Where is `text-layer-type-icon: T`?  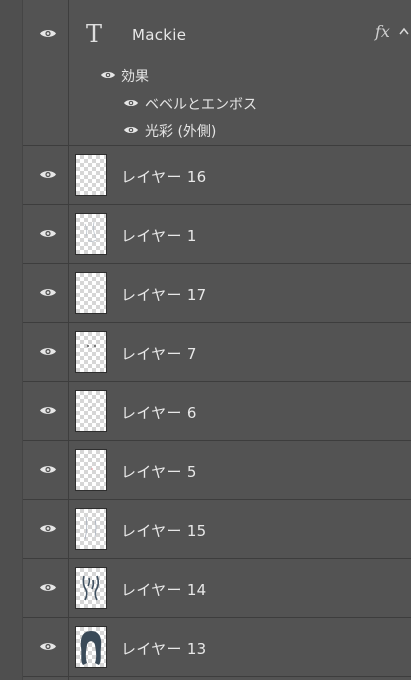 text-layer-type-icon: T is located at coordinates (94, 34).